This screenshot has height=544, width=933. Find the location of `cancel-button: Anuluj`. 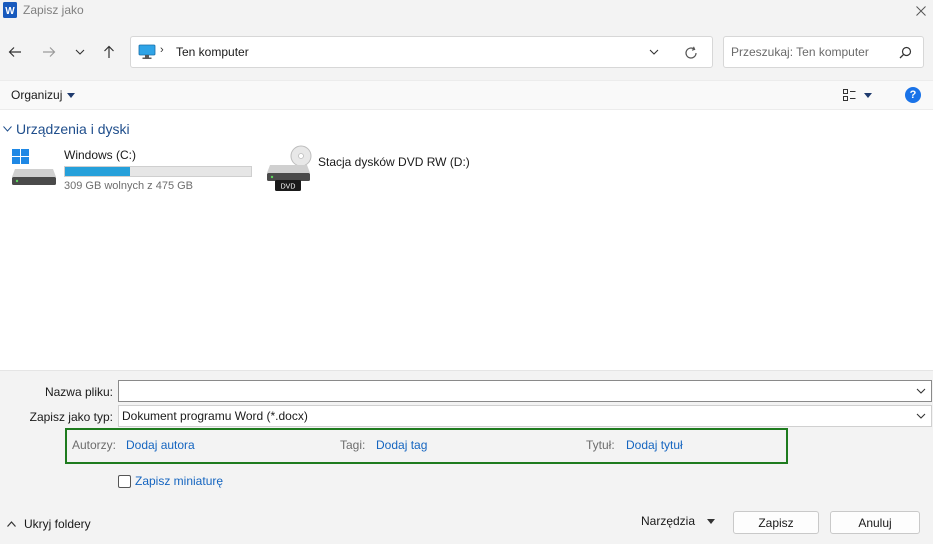

cancel-button: Anuluj is located at coordinates (875, 522).